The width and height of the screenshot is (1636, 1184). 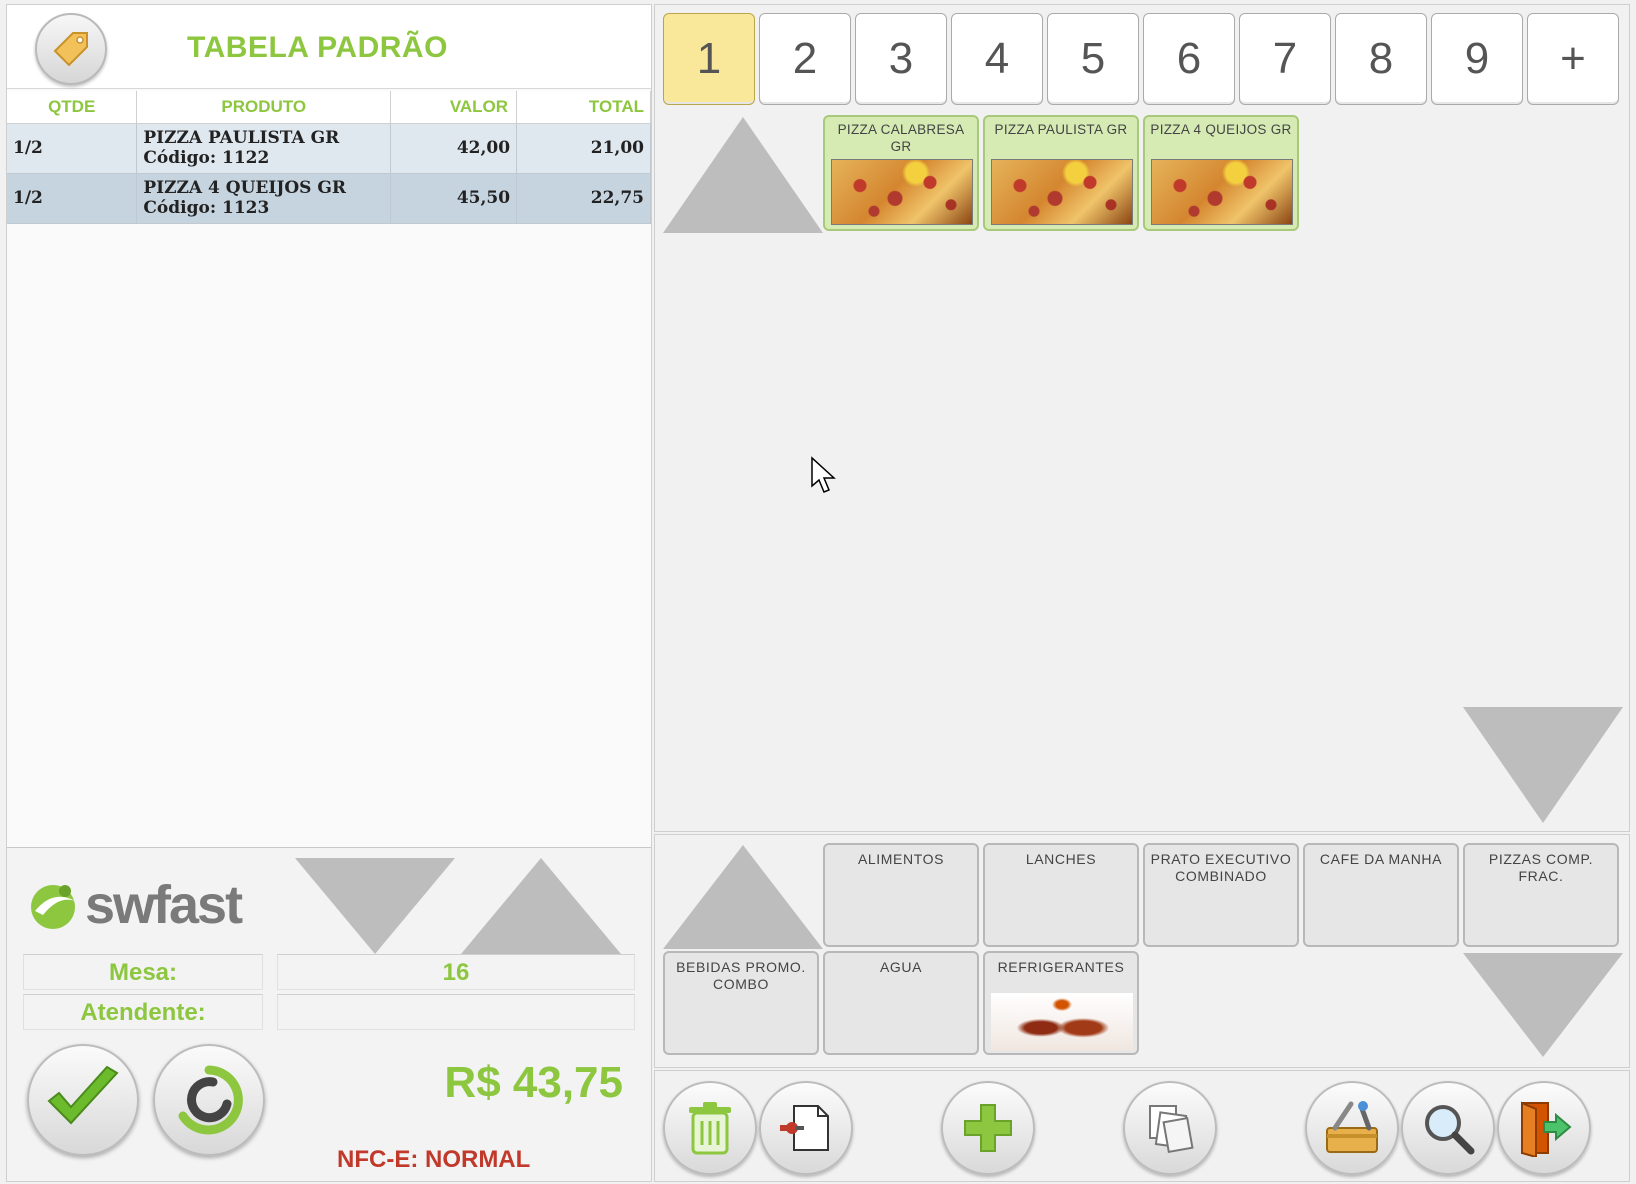 I want to click on category-agua: AGUA, so click(x=901, y=1003).